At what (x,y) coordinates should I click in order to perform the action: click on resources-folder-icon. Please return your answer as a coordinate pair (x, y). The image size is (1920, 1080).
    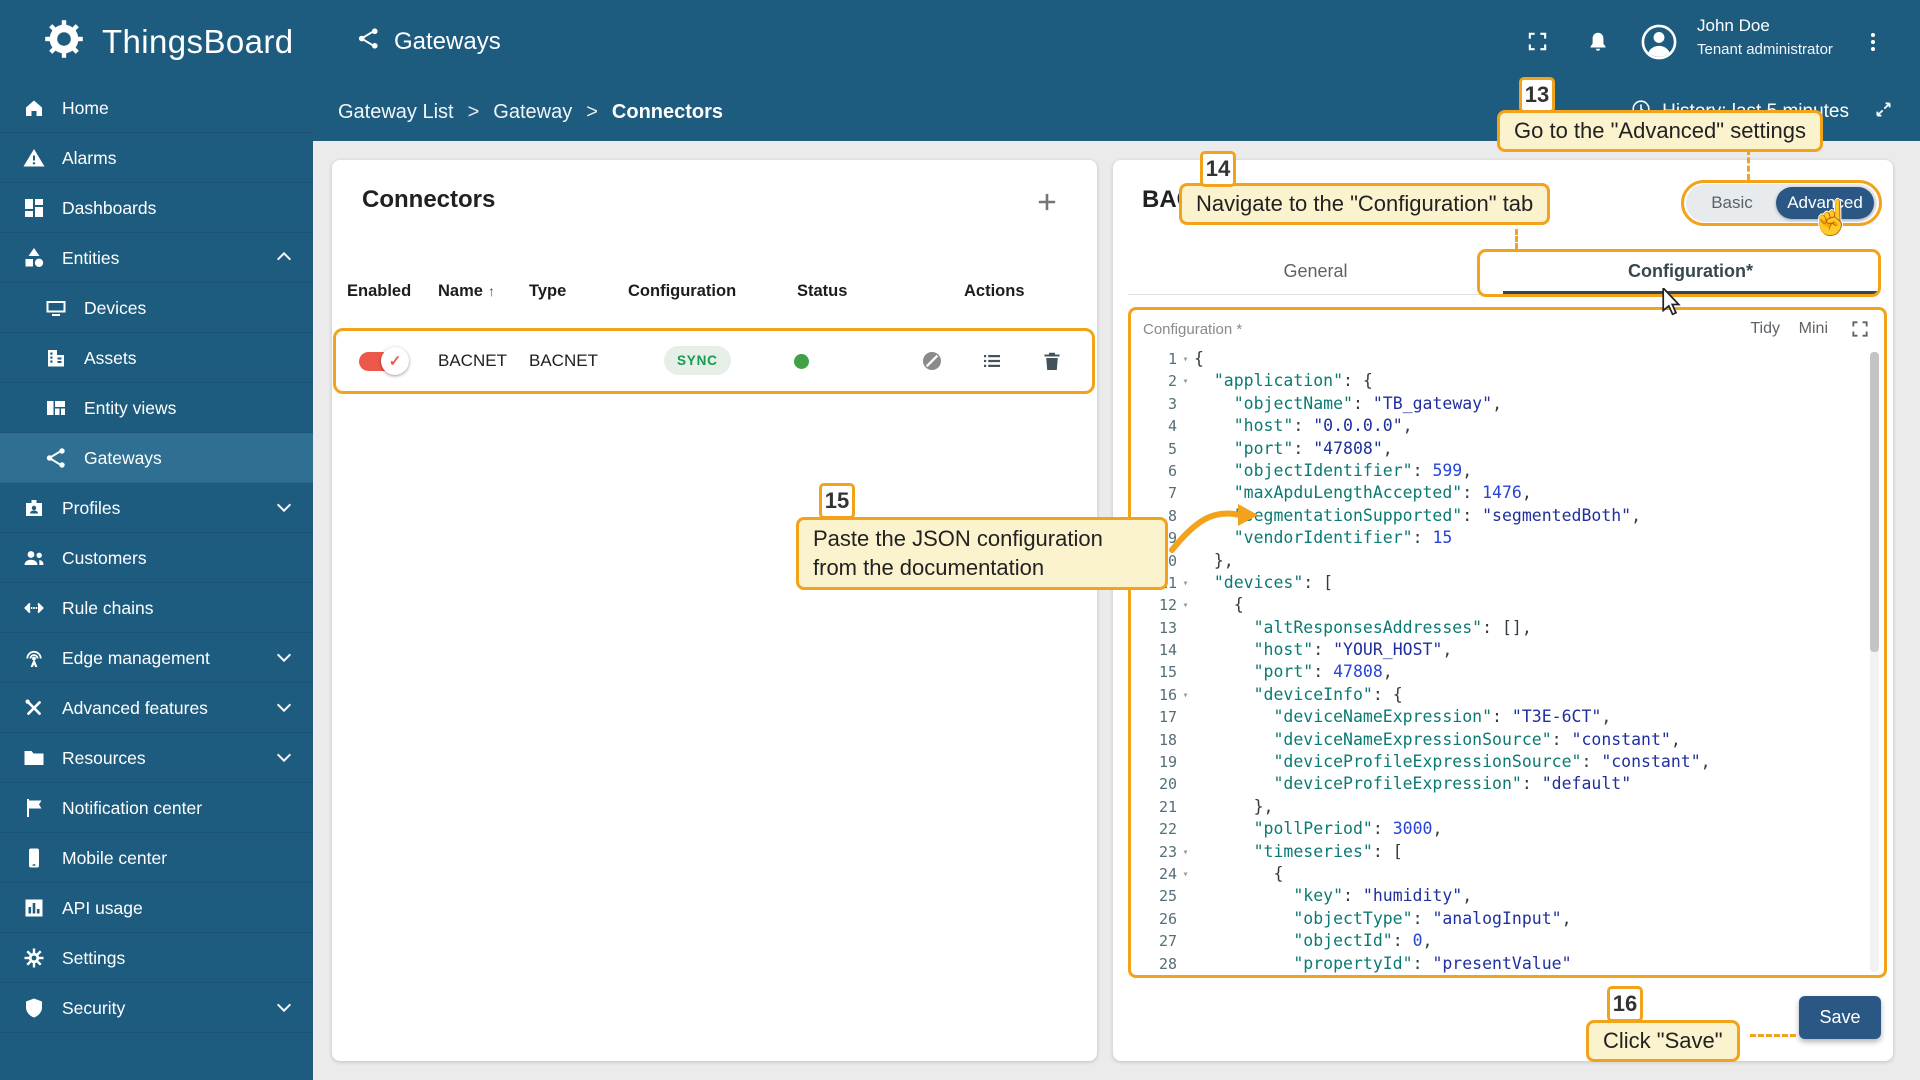
    Looking at the image, I should click on (34, 758).